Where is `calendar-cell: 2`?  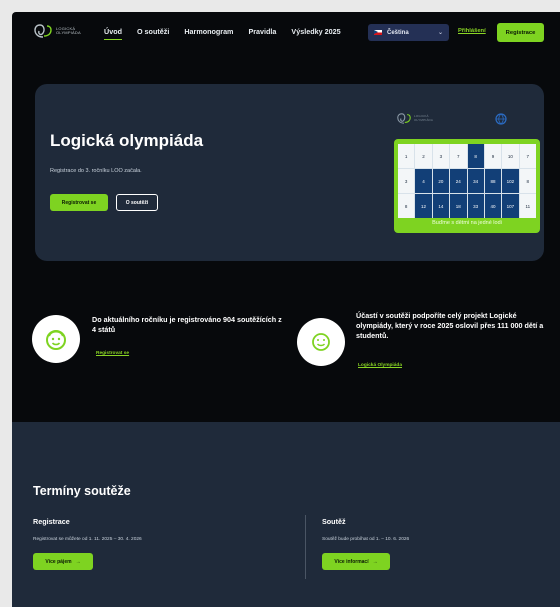
calendar-cell: 2 is located at coordinates (423, 156).